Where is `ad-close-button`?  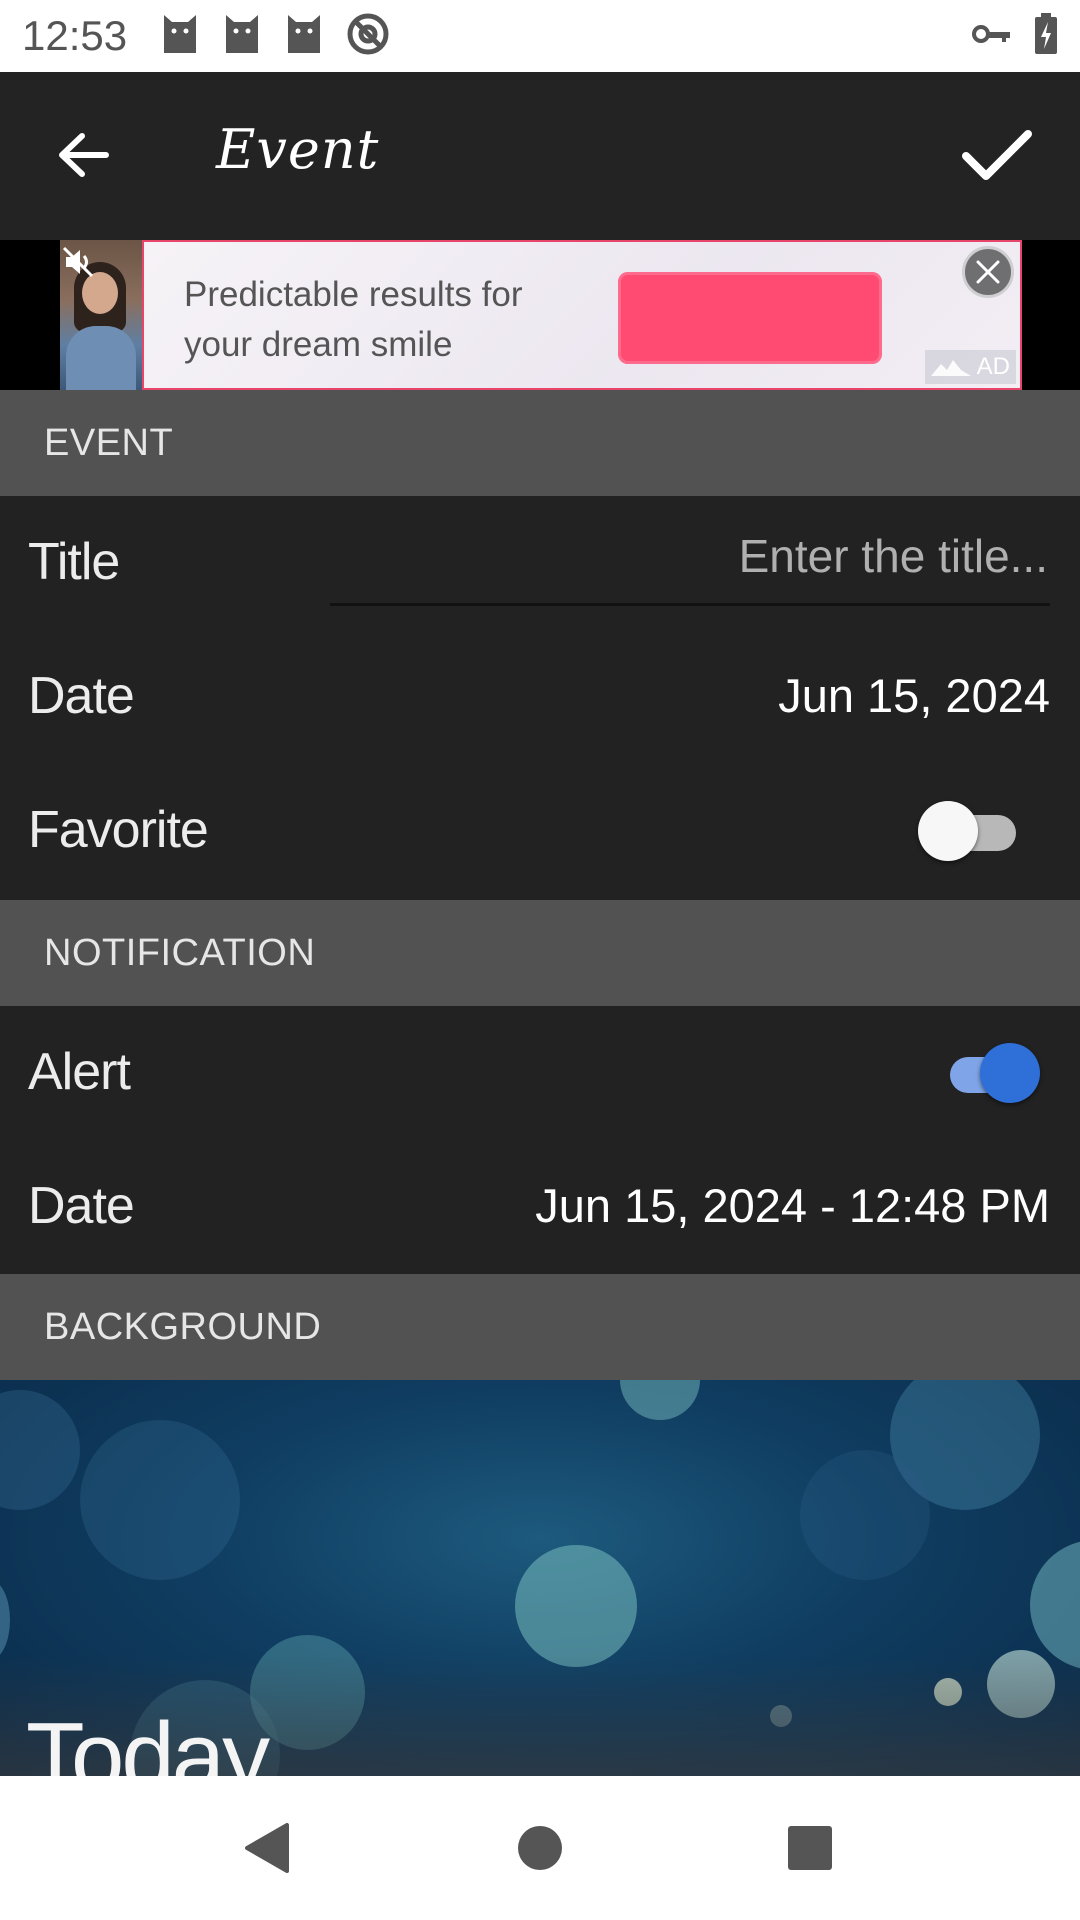
ad-close-button is located at coordinates (988, 272).